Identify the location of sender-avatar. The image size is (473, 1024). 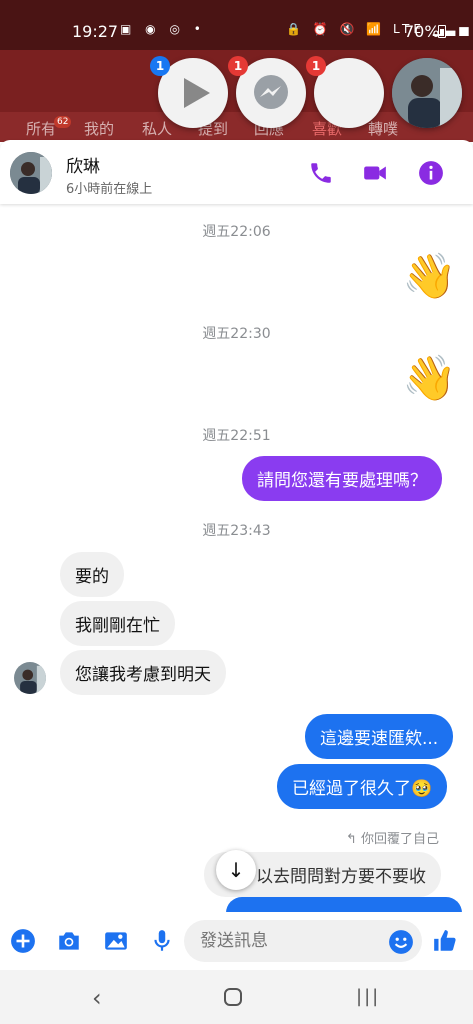
(30, 678).